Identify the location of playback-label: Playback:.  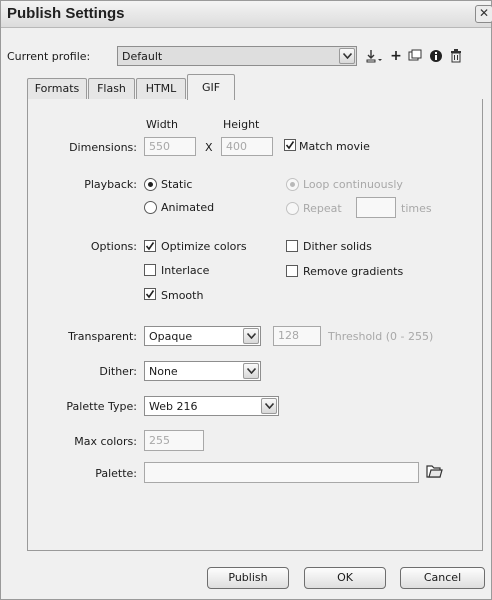
(110, 184).